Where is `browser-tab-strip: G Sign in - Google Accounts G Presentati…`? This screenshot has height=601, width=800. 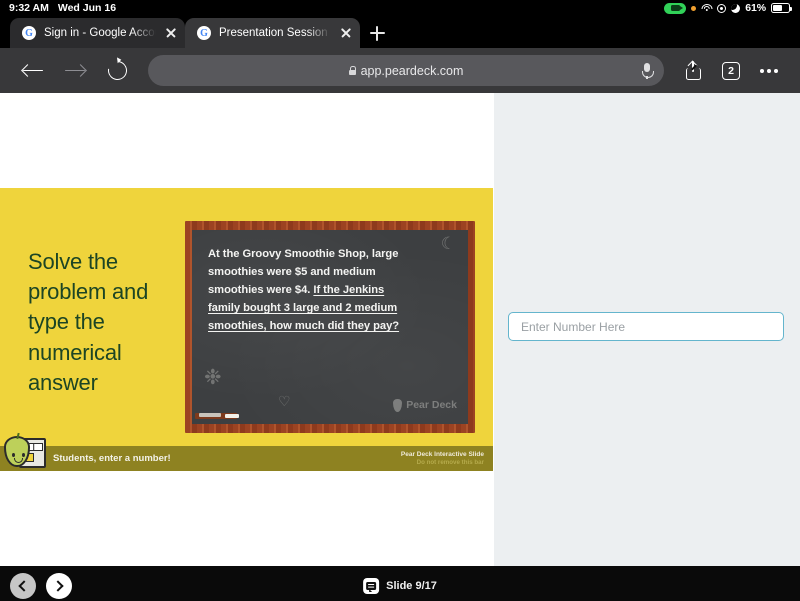
browser-tab-strip: G Sign in - Google Accounts G Presentati… is located at coordinates (400, 32).